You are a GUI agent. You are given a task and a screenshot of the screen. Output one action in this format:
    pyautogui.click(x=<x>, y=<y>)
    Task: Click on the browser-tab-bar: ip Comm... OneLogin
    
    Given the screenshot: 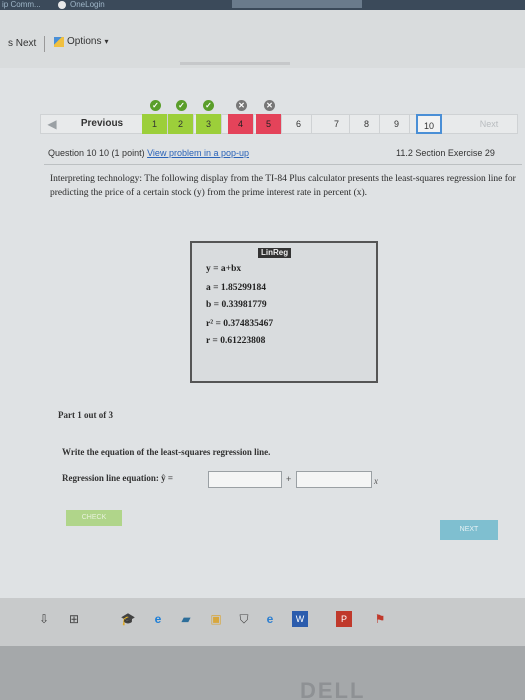 What is the action you would take?
    pyautogui.click(x=262, y=5)
    